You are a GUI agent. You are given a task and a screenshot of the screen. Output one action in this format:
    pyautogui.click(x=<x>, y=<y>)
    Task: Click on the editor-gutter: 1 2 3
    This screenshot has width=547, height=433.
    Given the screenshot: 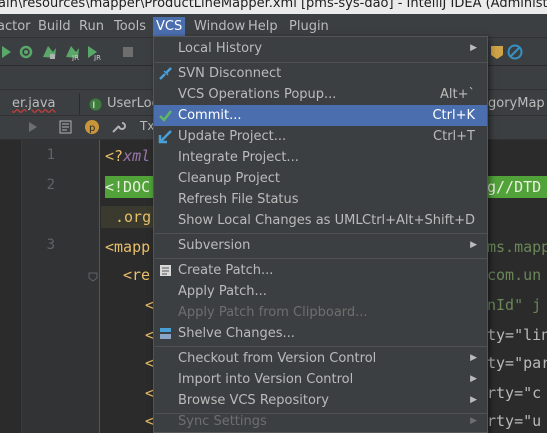 What is the action you would take?
    pyautogui.click(x=61, y=286)
    